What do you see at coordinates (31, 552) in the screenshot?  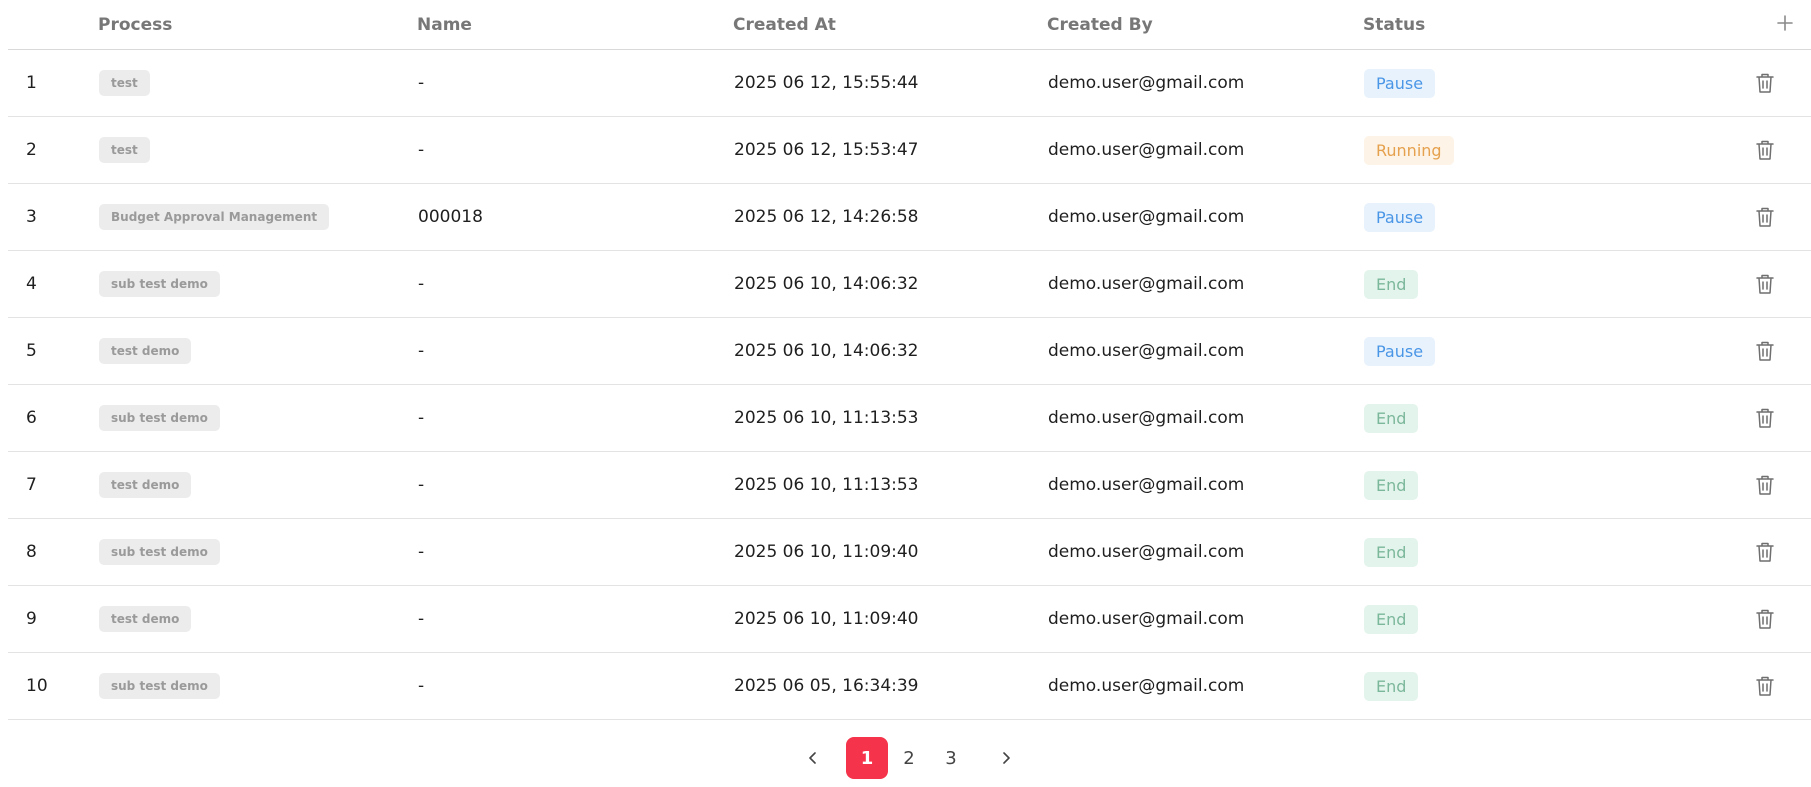 I see `row-index: 8` at bounding box center [31, 552].